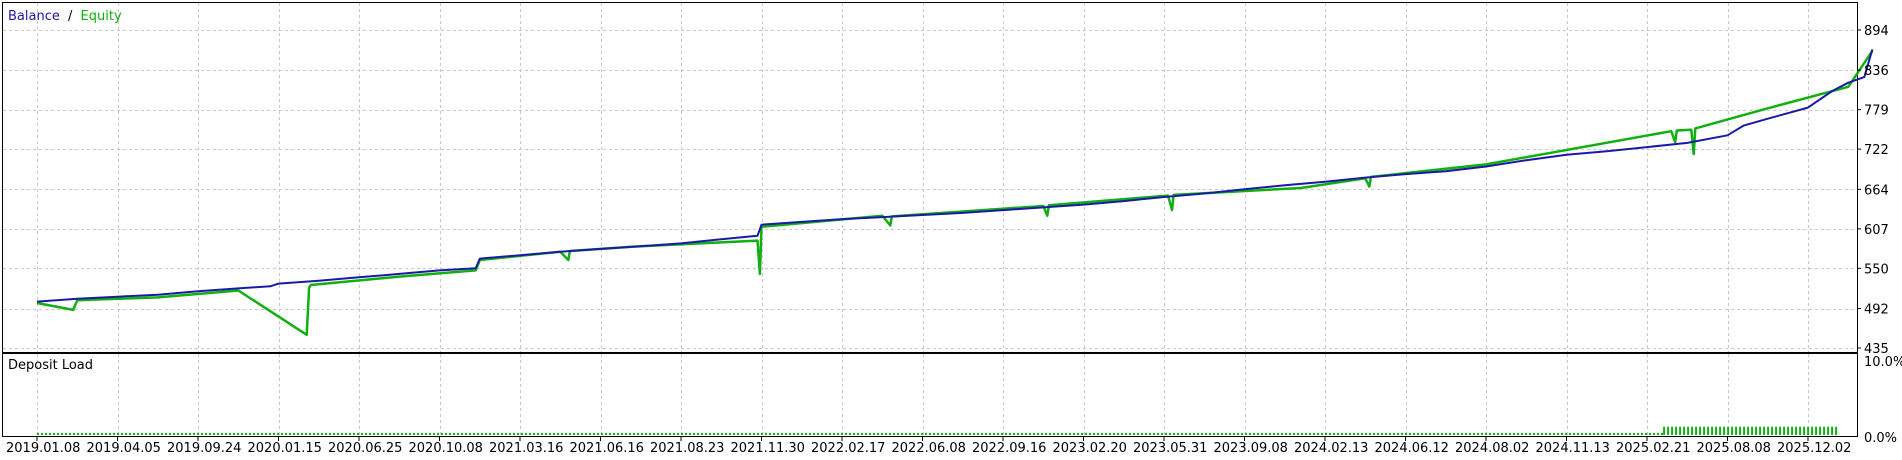 This screenshot has height=460, width=1902. What do you see at coordinates (285, 448) in the screenshot?
I see `x-tick-label: 2020.01.15` at bounding box center [285, 448].